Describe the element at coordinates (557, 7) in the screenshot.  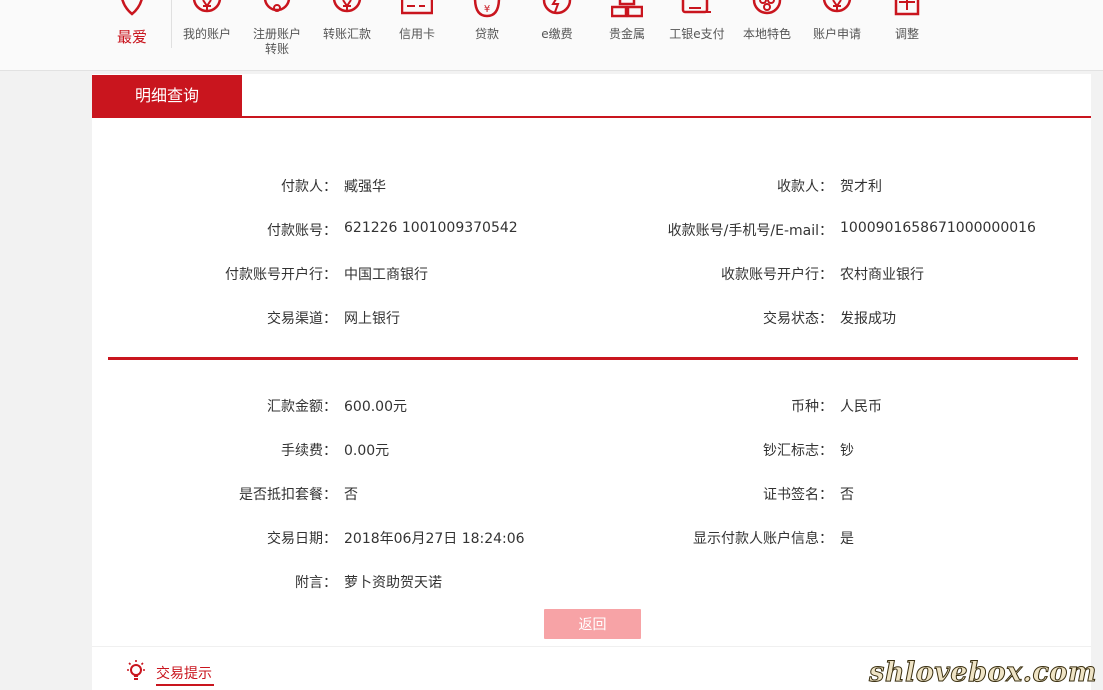
I see `lightning-icon` at that location.